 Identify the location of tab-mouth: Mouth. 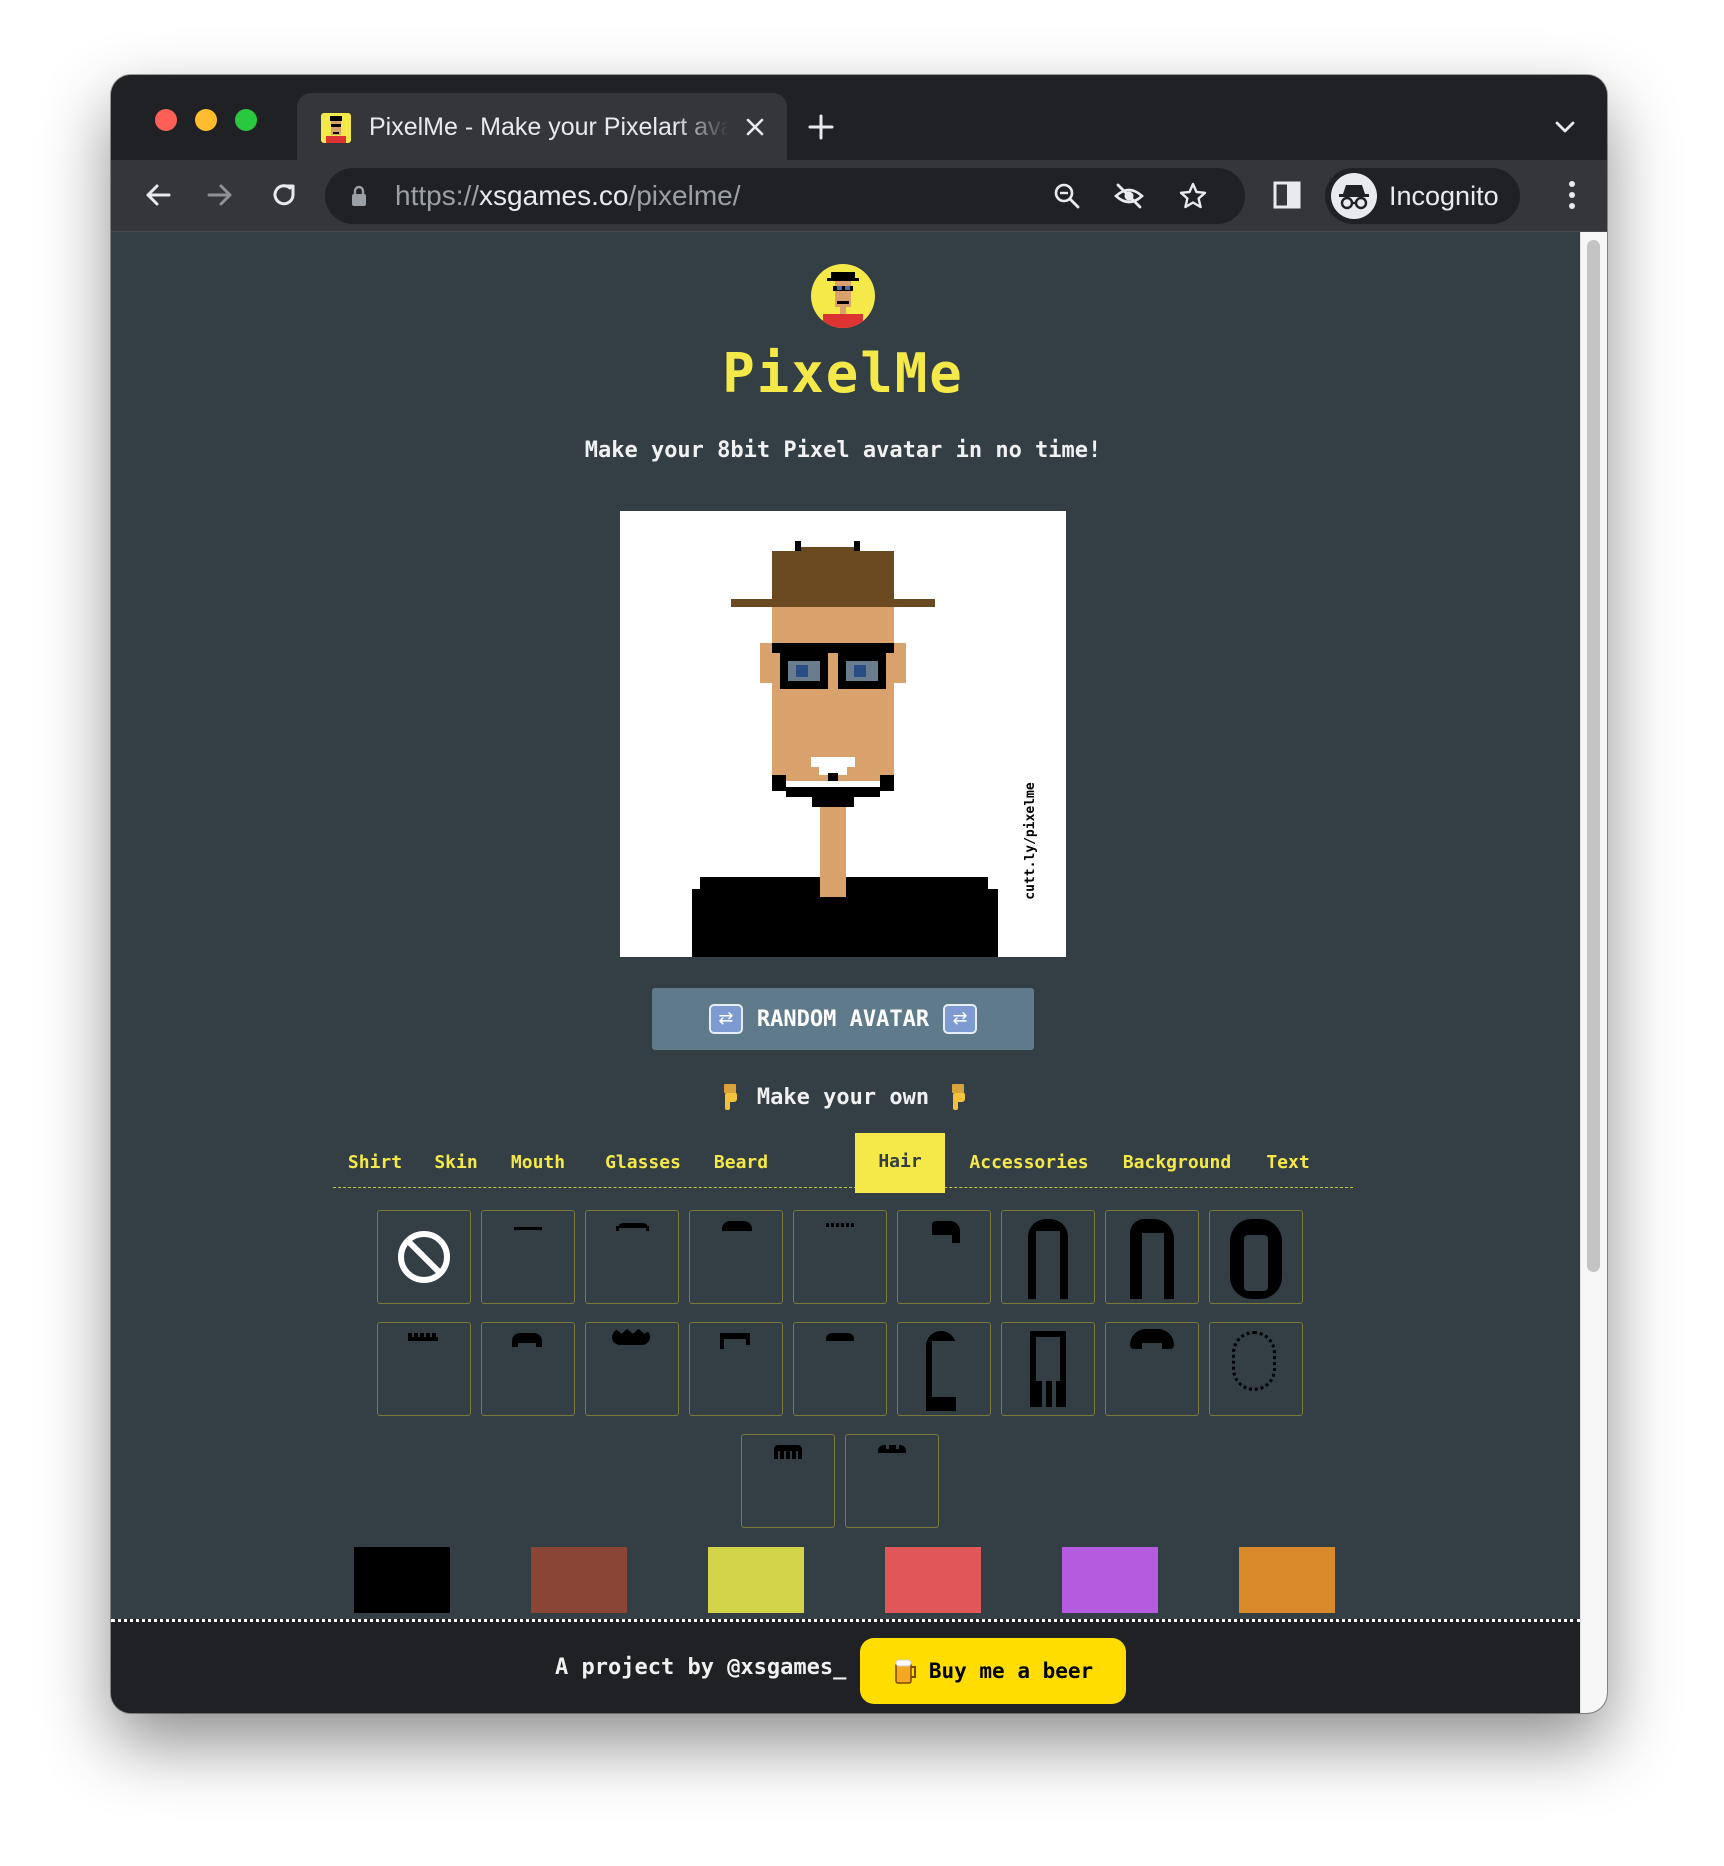
(538, 1163).